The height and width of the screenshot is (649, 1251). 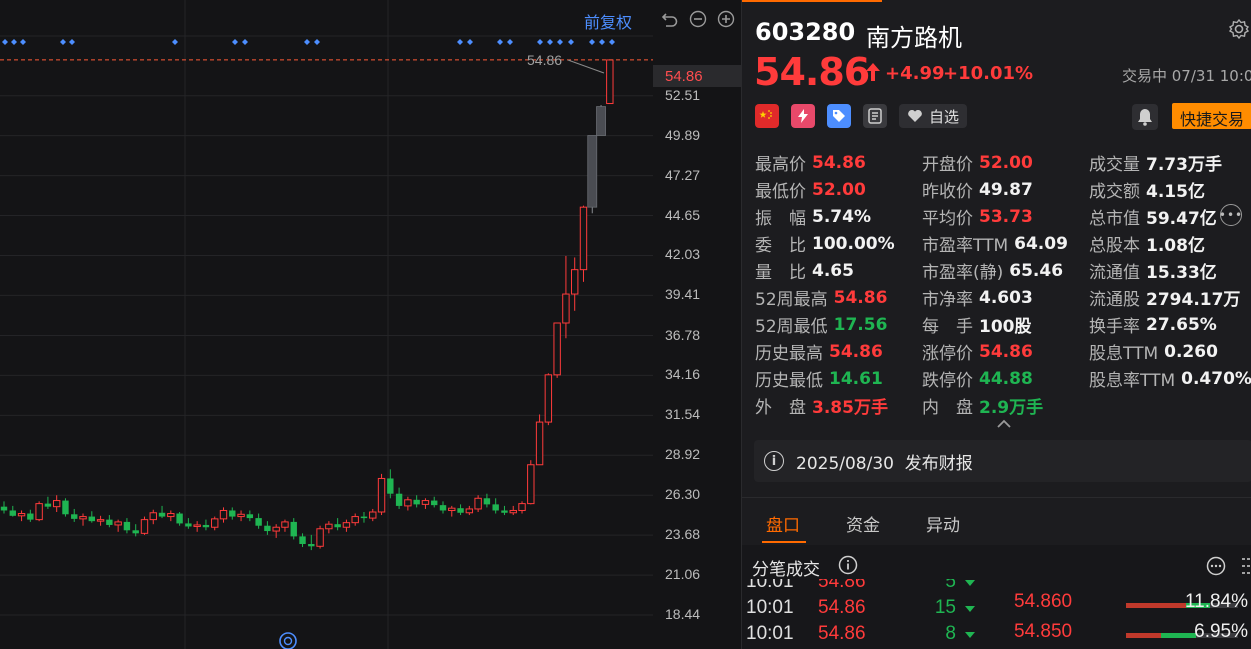 I want to click on stat-row: 股息TTM 0.260, so click(x=1170, y=351).